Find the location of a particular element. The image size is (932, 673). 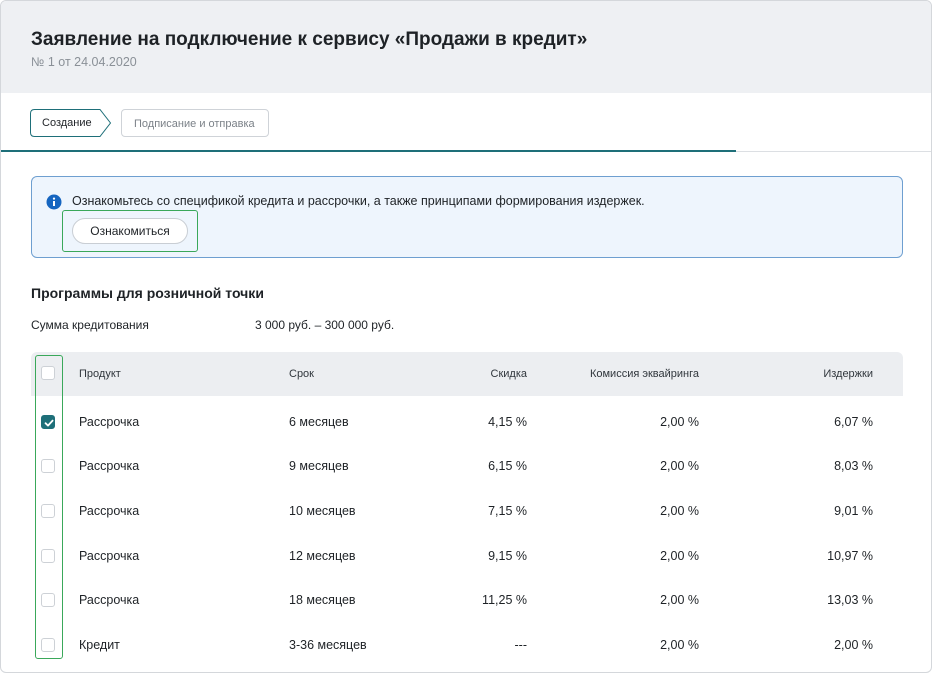

cell-discount: 7,15 % is located at coordinates (507, 511).